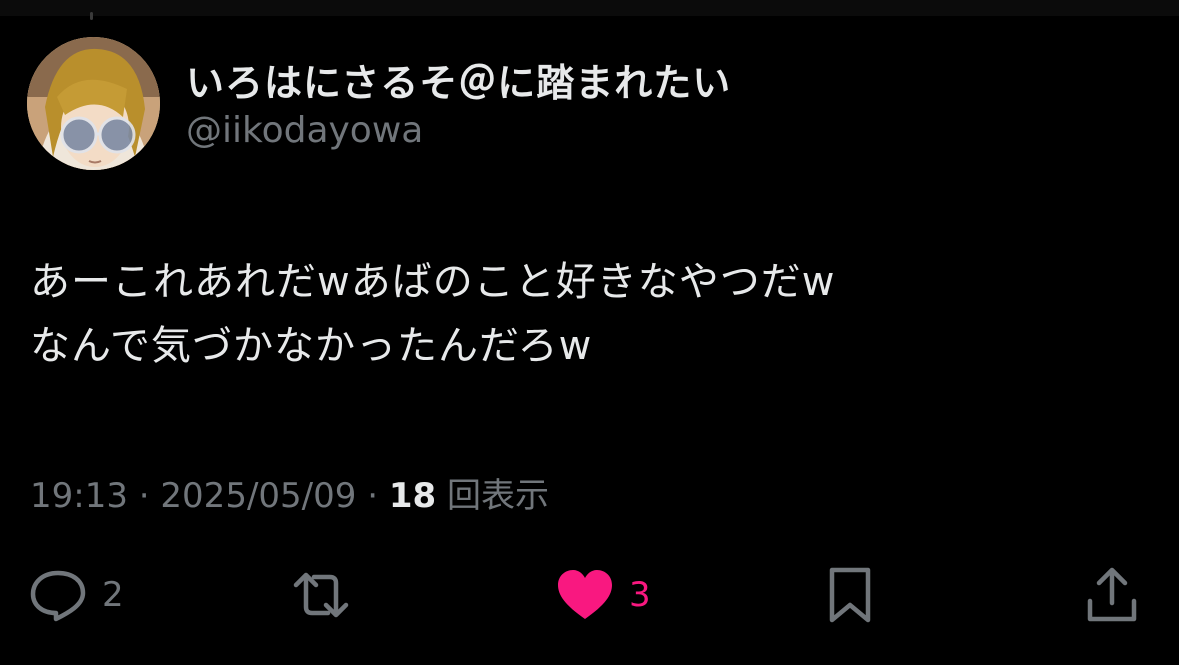  What do you see at coordinates (79, 496) in the screenshot?
I see `tweet-time: 19:13` at bounding box center [79, 496].